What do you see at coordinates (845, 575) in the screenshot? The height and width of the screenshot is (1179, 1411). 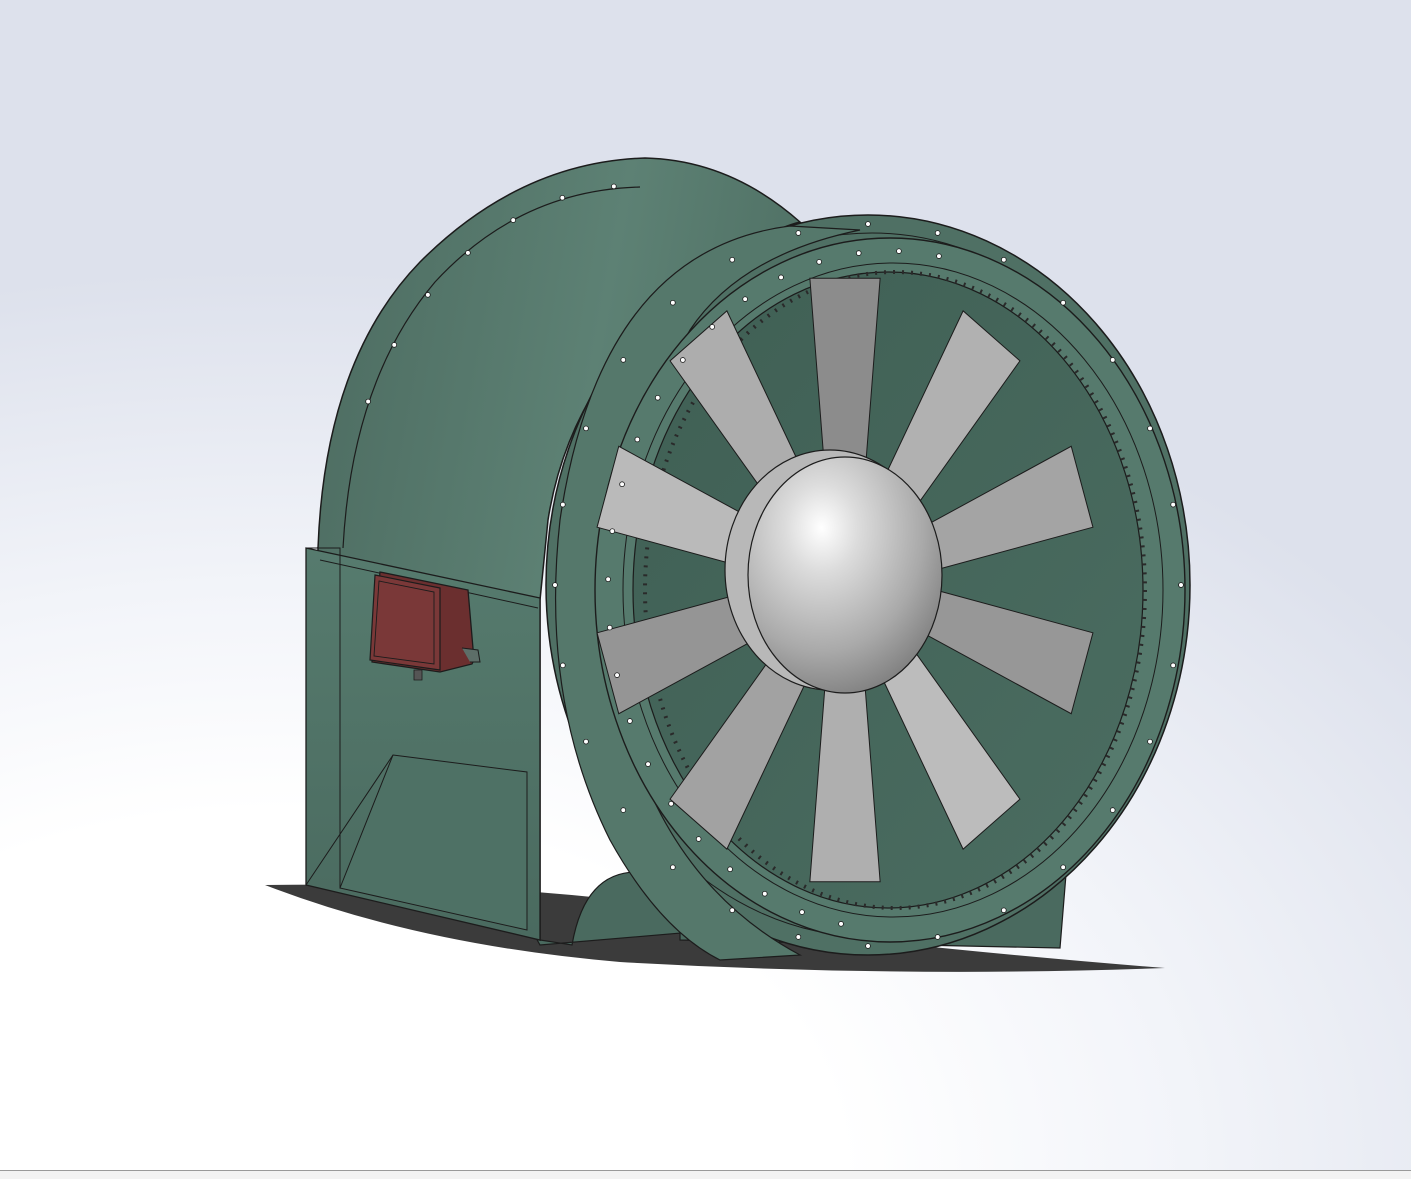 I see `hub-dome` at bounding box center [845, 575].